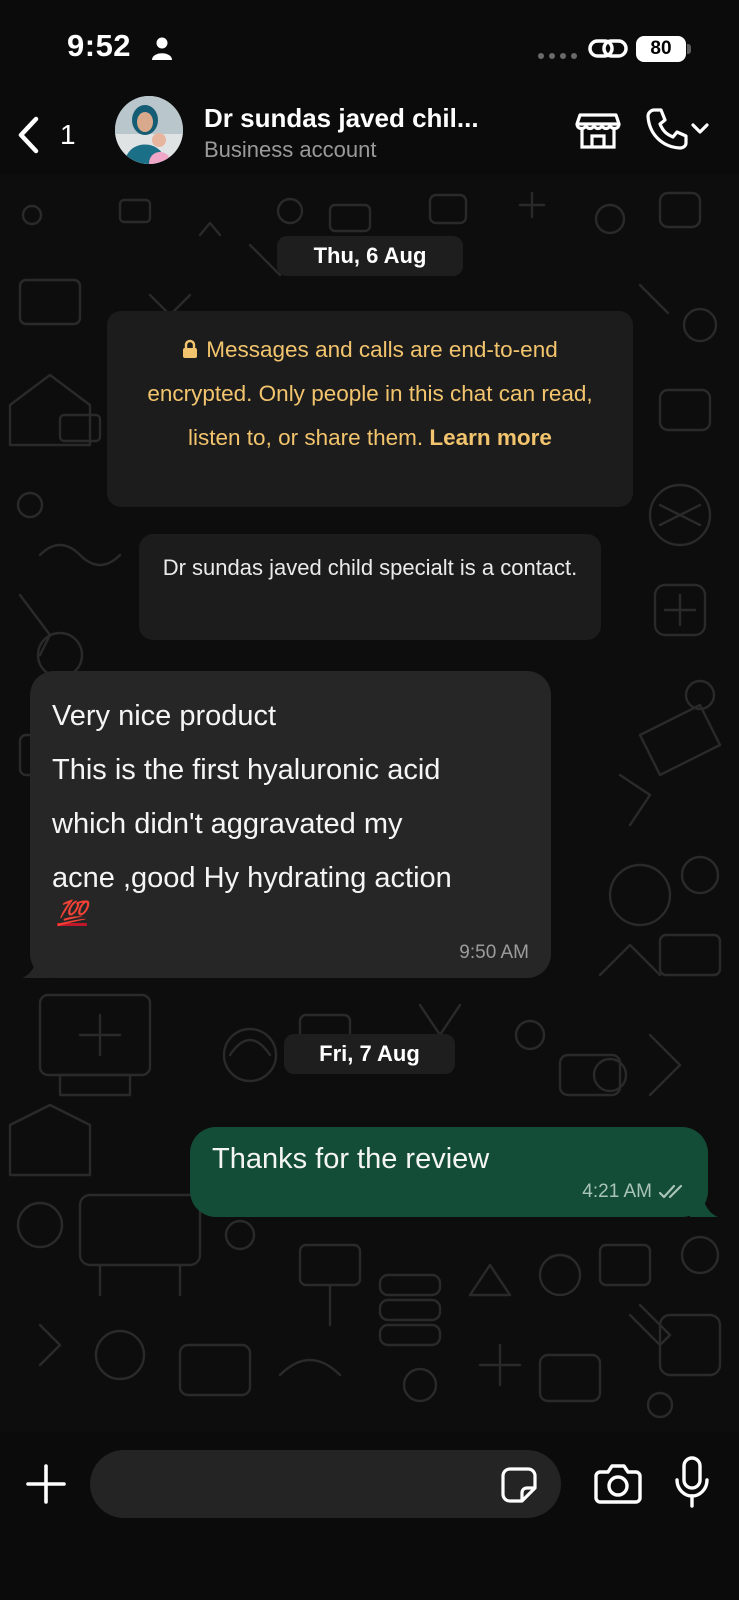  What do you see at coordinates (68, 134) in the screenshot?
I see `unread-count: 1` at bounding box center [68, 134].